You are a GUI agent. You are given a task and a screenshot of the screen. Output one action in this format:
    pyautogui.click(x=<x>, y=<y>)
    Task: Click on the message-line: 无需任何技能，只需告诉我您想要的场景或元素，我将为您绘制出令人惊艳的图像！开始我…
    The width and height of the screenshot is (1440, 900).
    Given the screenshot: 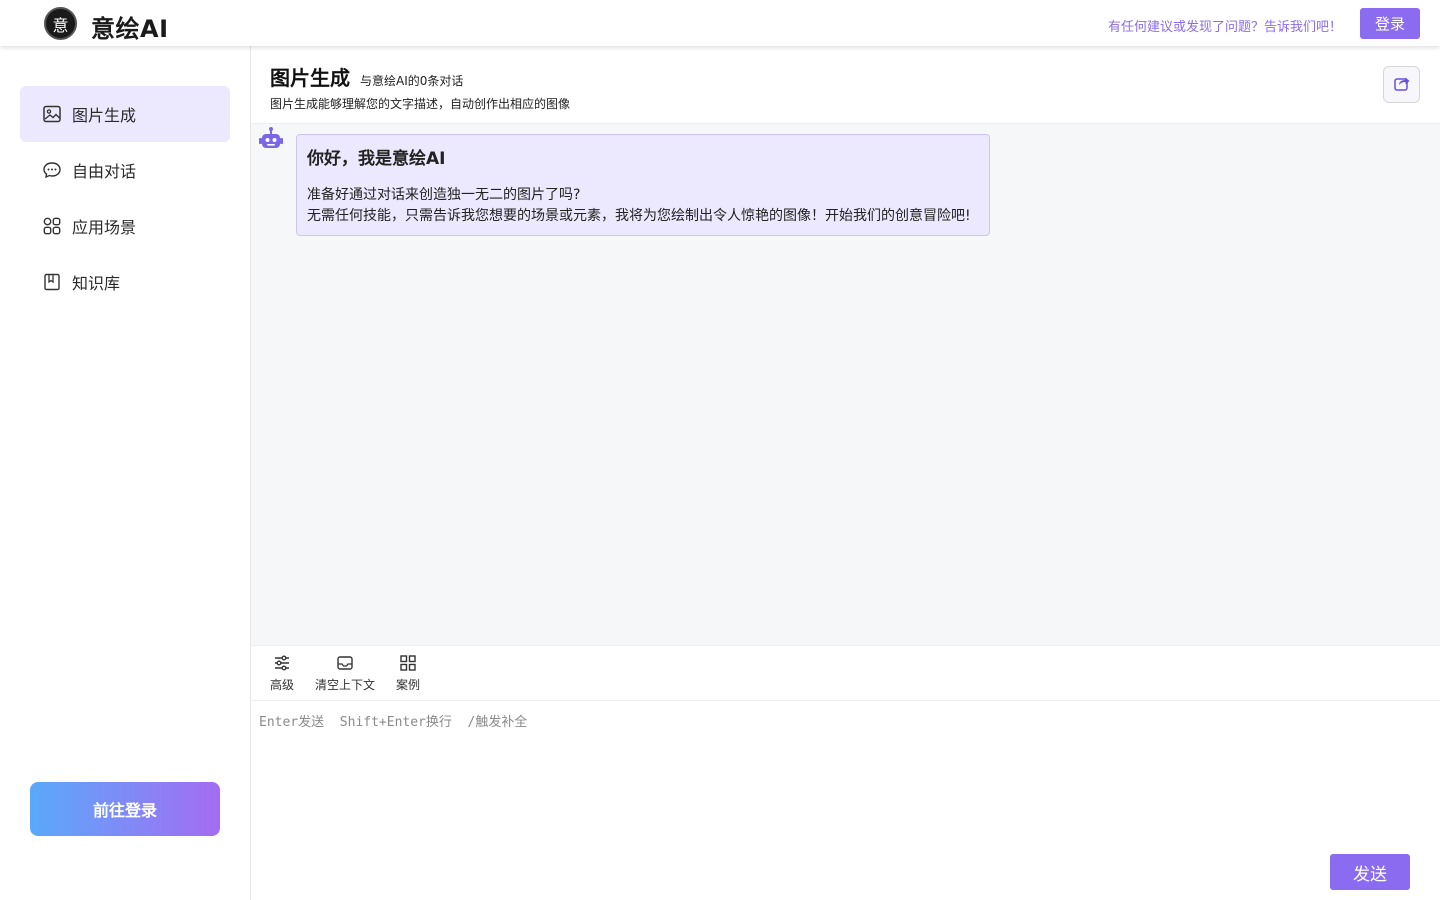 What is the action you would take?
    pyautogui.click(x=639, y=216)
    